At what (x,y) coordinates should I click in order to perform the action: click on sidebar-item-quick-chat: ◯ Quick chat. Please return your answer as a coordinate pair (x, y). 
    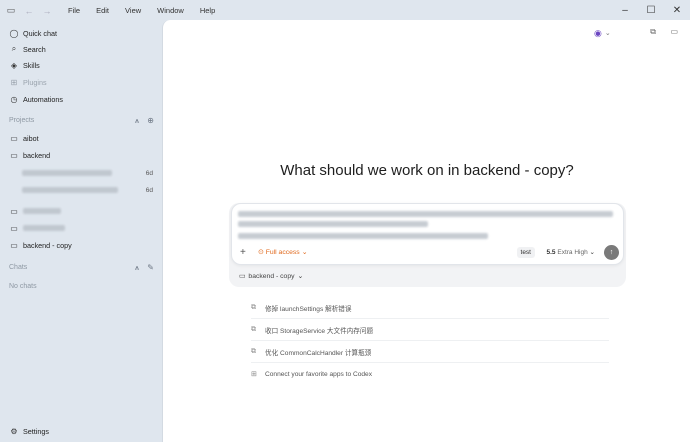
    Looking at the image, I should click on (33, 33).